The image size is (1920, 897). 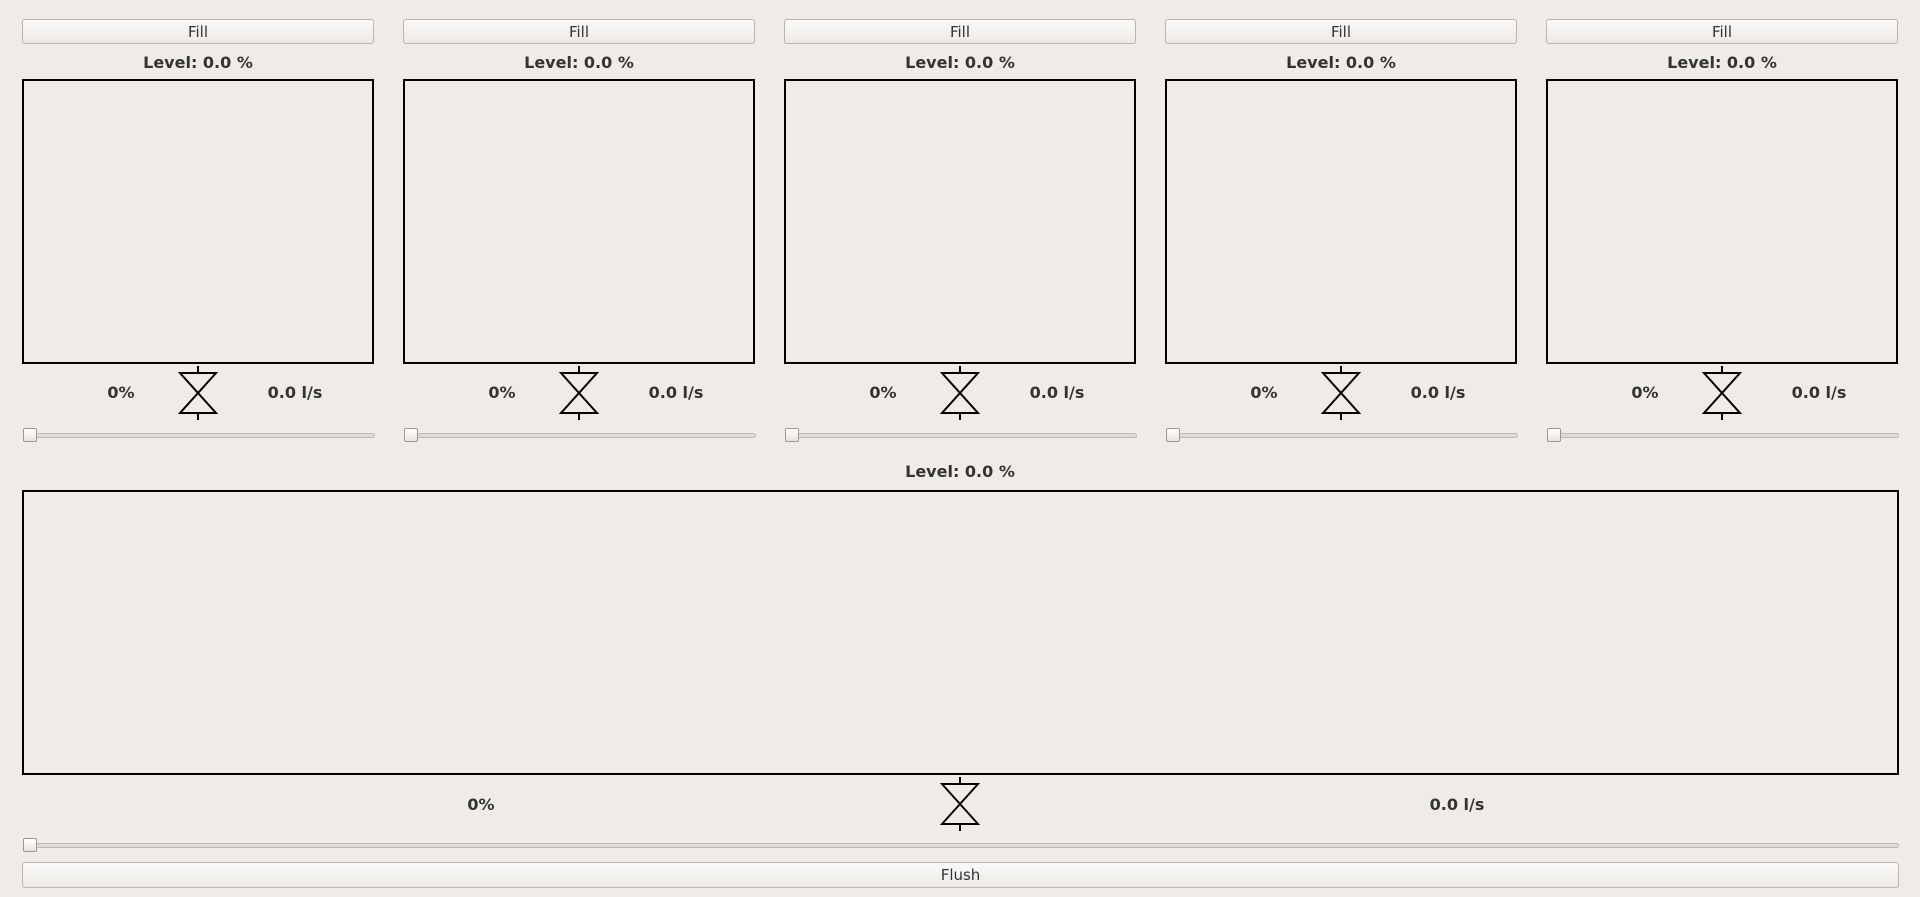 I want to click on flush-button: Flush, so click(x=960, y=875).